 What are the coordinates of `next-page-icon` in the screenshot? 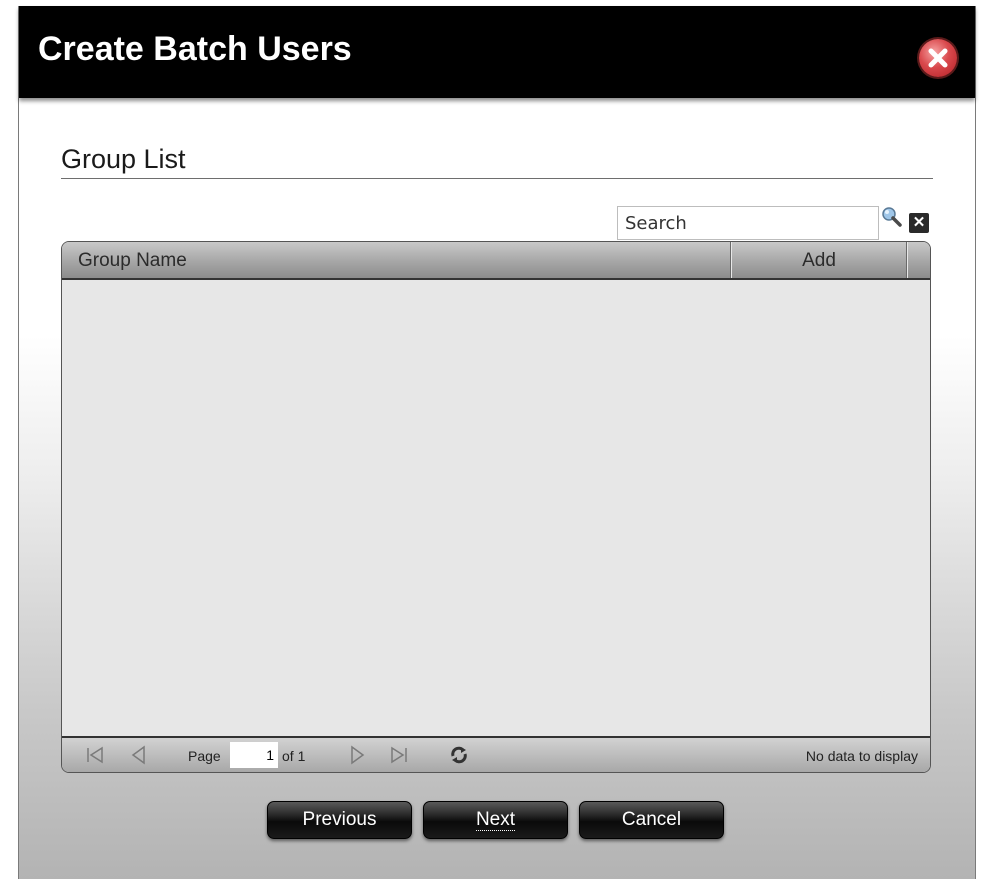 It's located at (357, 755).